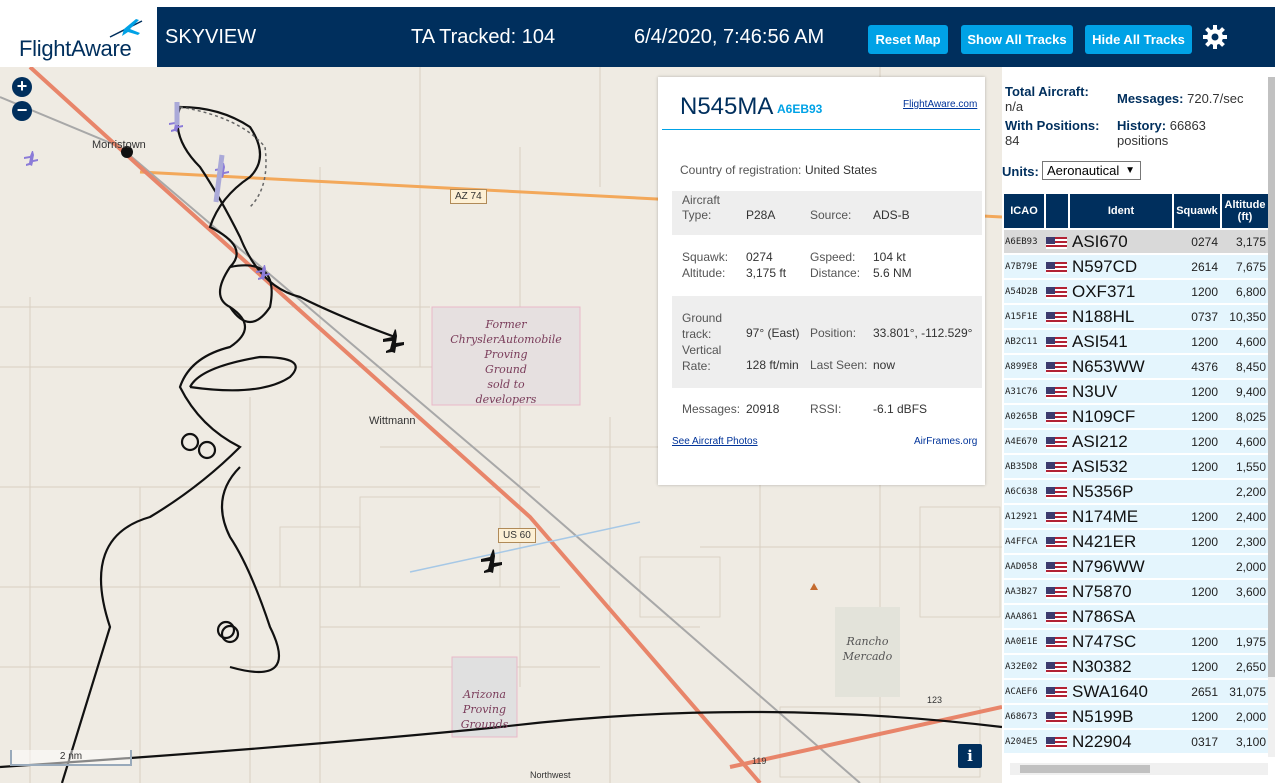 The image size is (1275, 783). I want to click on units-select: Aeronautical ▼, so click(1091, 170).